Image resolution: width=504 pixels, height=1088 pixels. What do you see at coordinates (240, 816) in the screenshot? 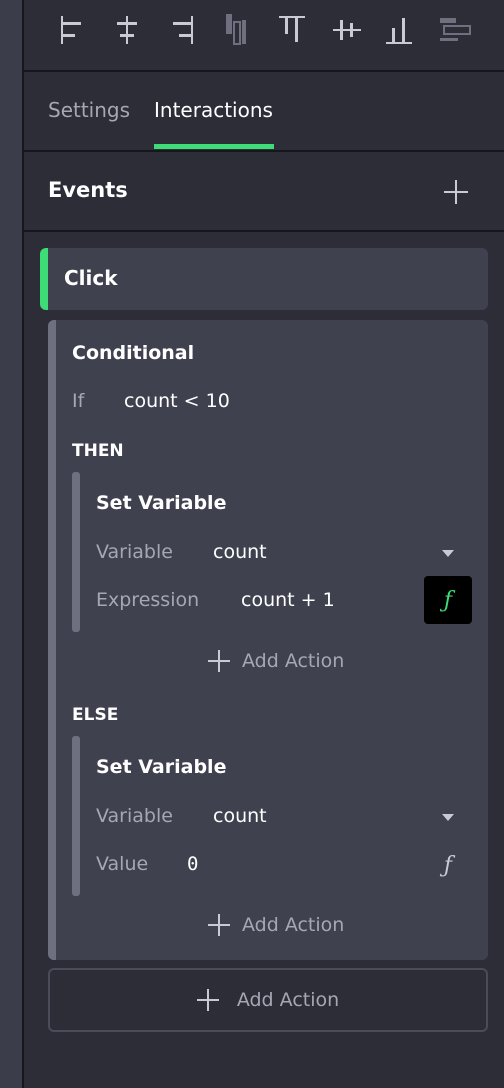
I see `else-variable-select: count` at bounding box center [240, 816].